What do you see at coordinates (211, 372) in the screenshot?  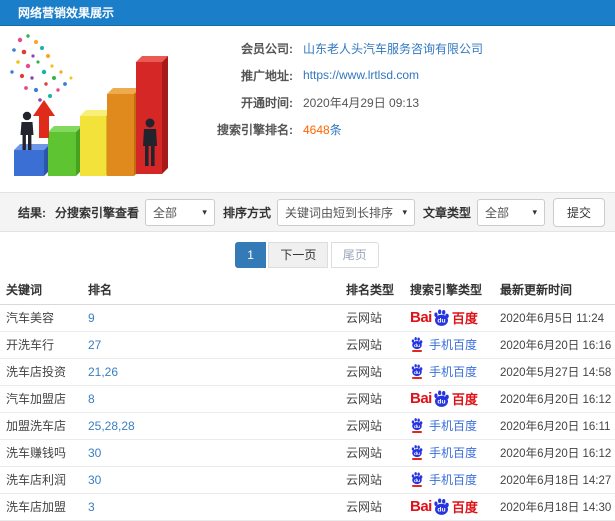 I see `rank-cell: 21,26` at bounding box center [211, 372].